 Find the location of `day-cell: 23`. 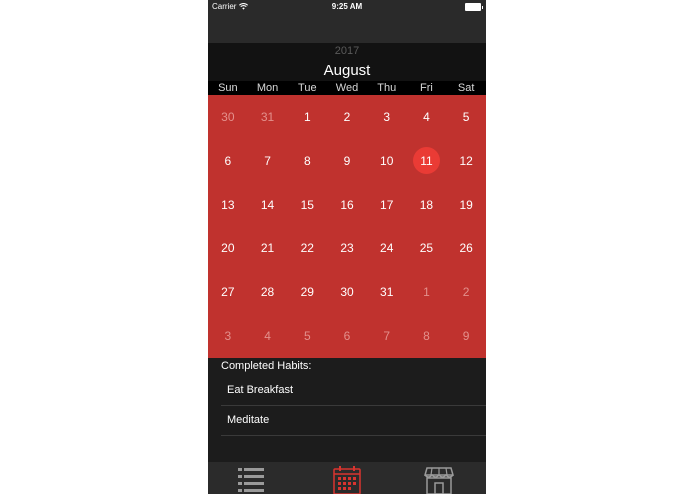

day-cell: 23 is located at coordinates (347, 248).